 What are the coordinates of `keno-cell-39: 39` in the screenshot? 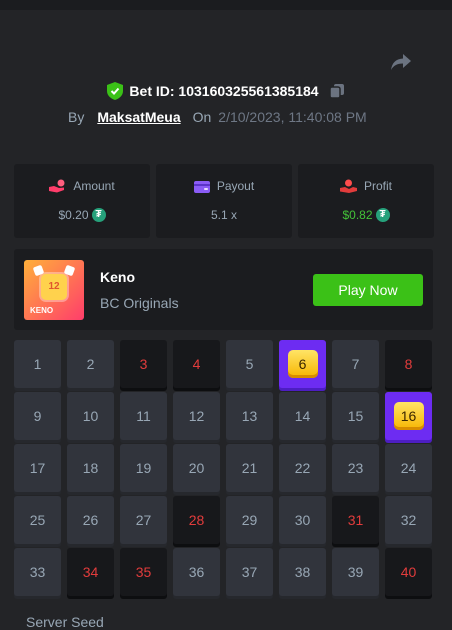 It's located at (355, 572).